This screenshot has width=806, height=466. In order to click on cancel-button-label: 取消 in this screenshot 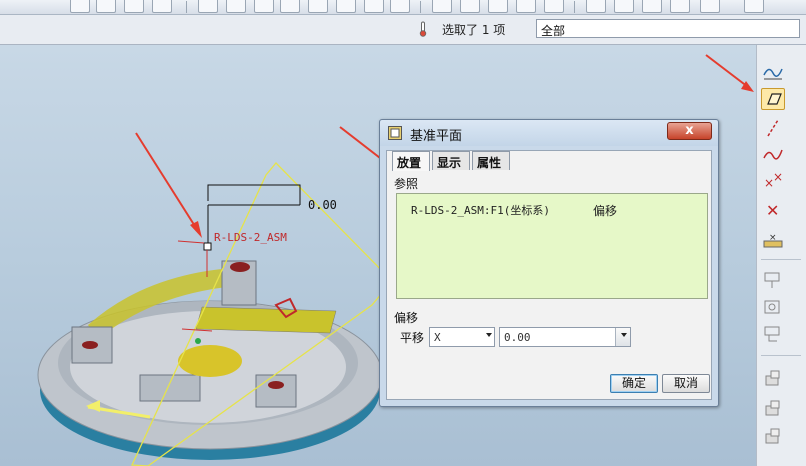, I will do `click(685, 383)`.